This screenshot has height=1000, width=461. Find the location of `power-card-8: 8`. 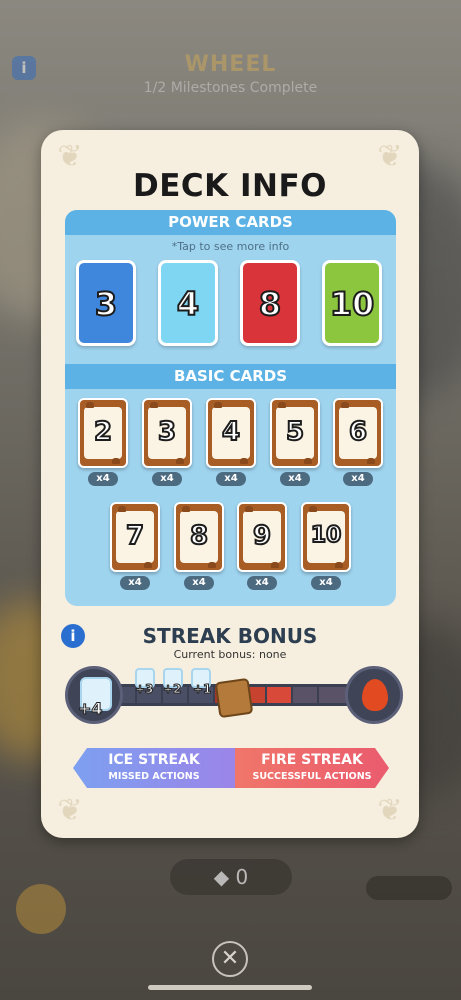

power-card-8: 8 is located at coordinates (270, 303).